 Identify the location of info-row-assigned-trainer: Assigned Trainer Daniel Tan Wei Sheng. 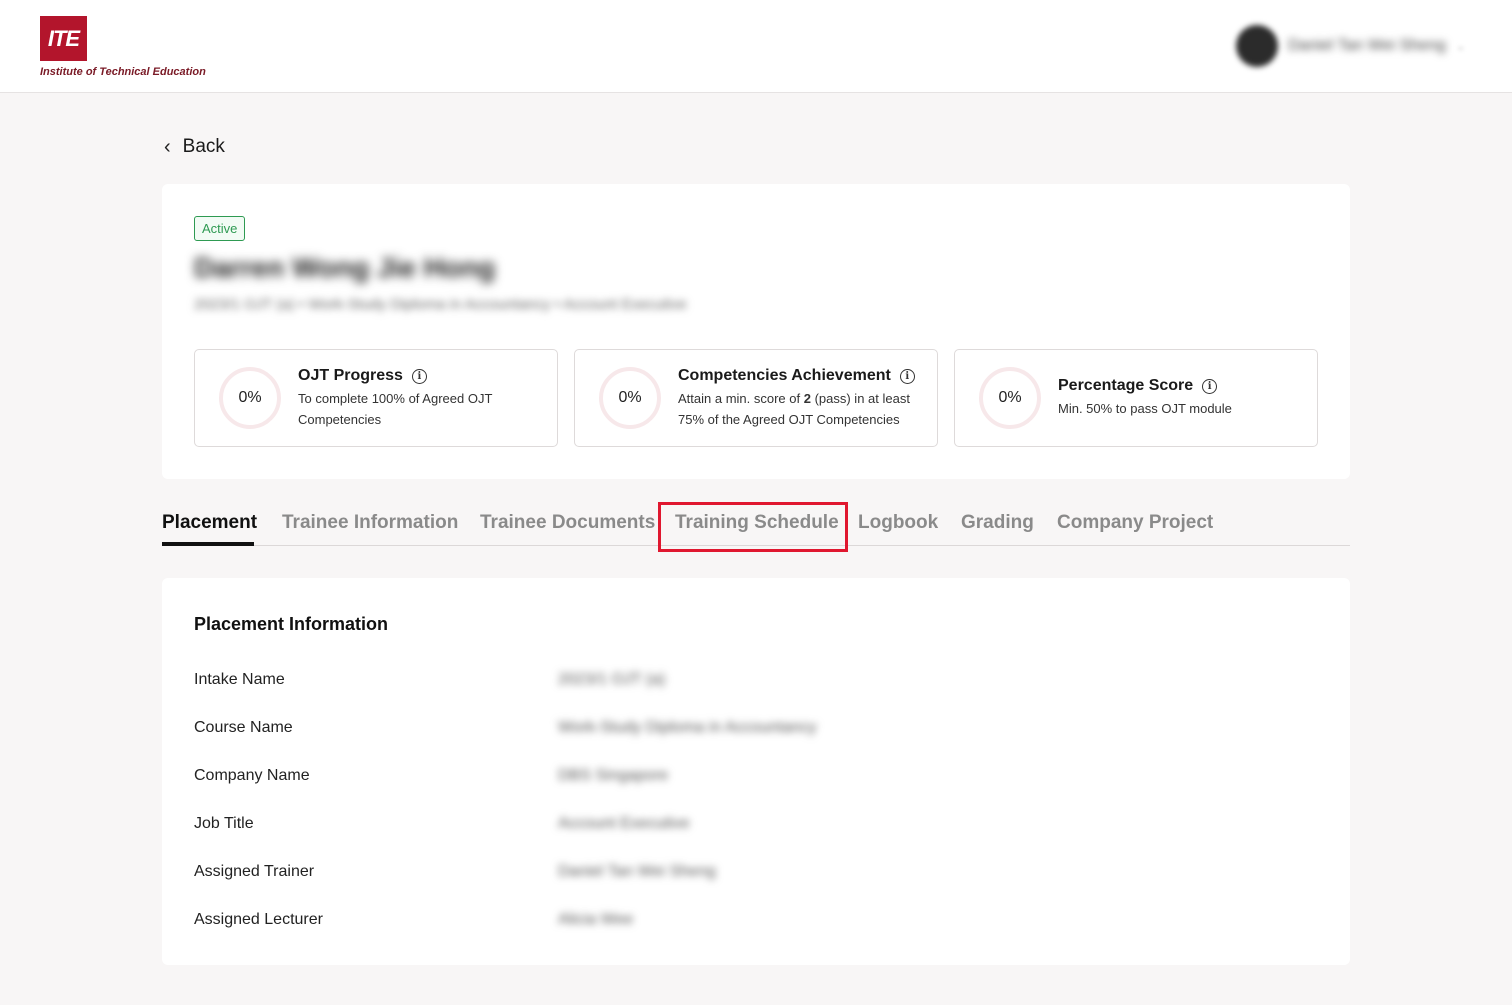
(754, 875).